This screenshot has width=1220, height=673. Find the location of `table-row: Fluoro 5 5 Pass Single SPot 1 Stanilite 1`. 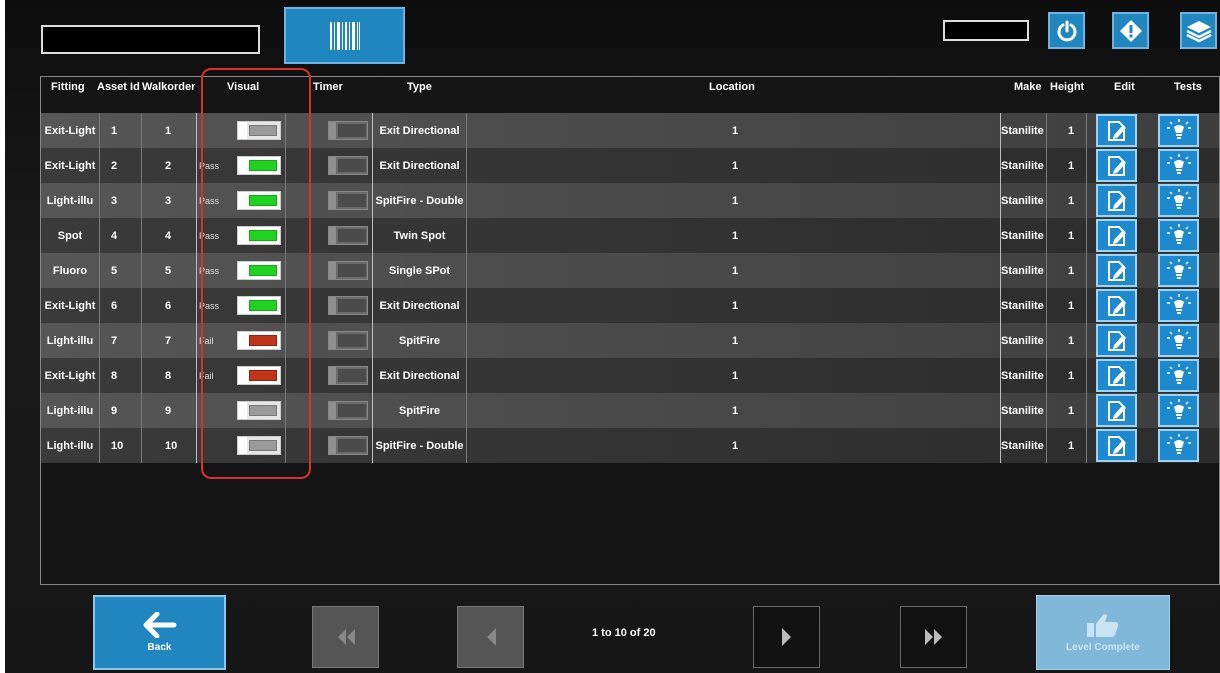

table-row: Fluoro 5 5 Pass Single SPot 1 Stanilite 1 is located at coordinates (630, 270).